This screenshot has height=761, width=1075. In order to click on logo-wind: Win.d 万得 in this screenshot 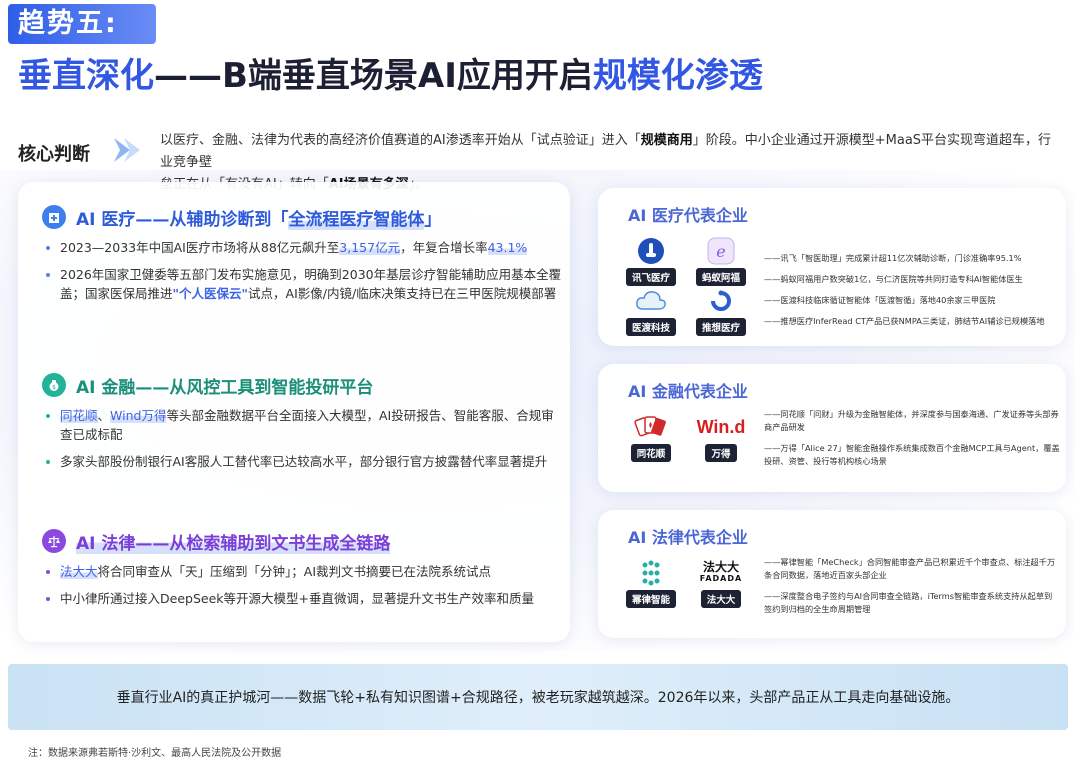, I will do `click(721, 439)`.